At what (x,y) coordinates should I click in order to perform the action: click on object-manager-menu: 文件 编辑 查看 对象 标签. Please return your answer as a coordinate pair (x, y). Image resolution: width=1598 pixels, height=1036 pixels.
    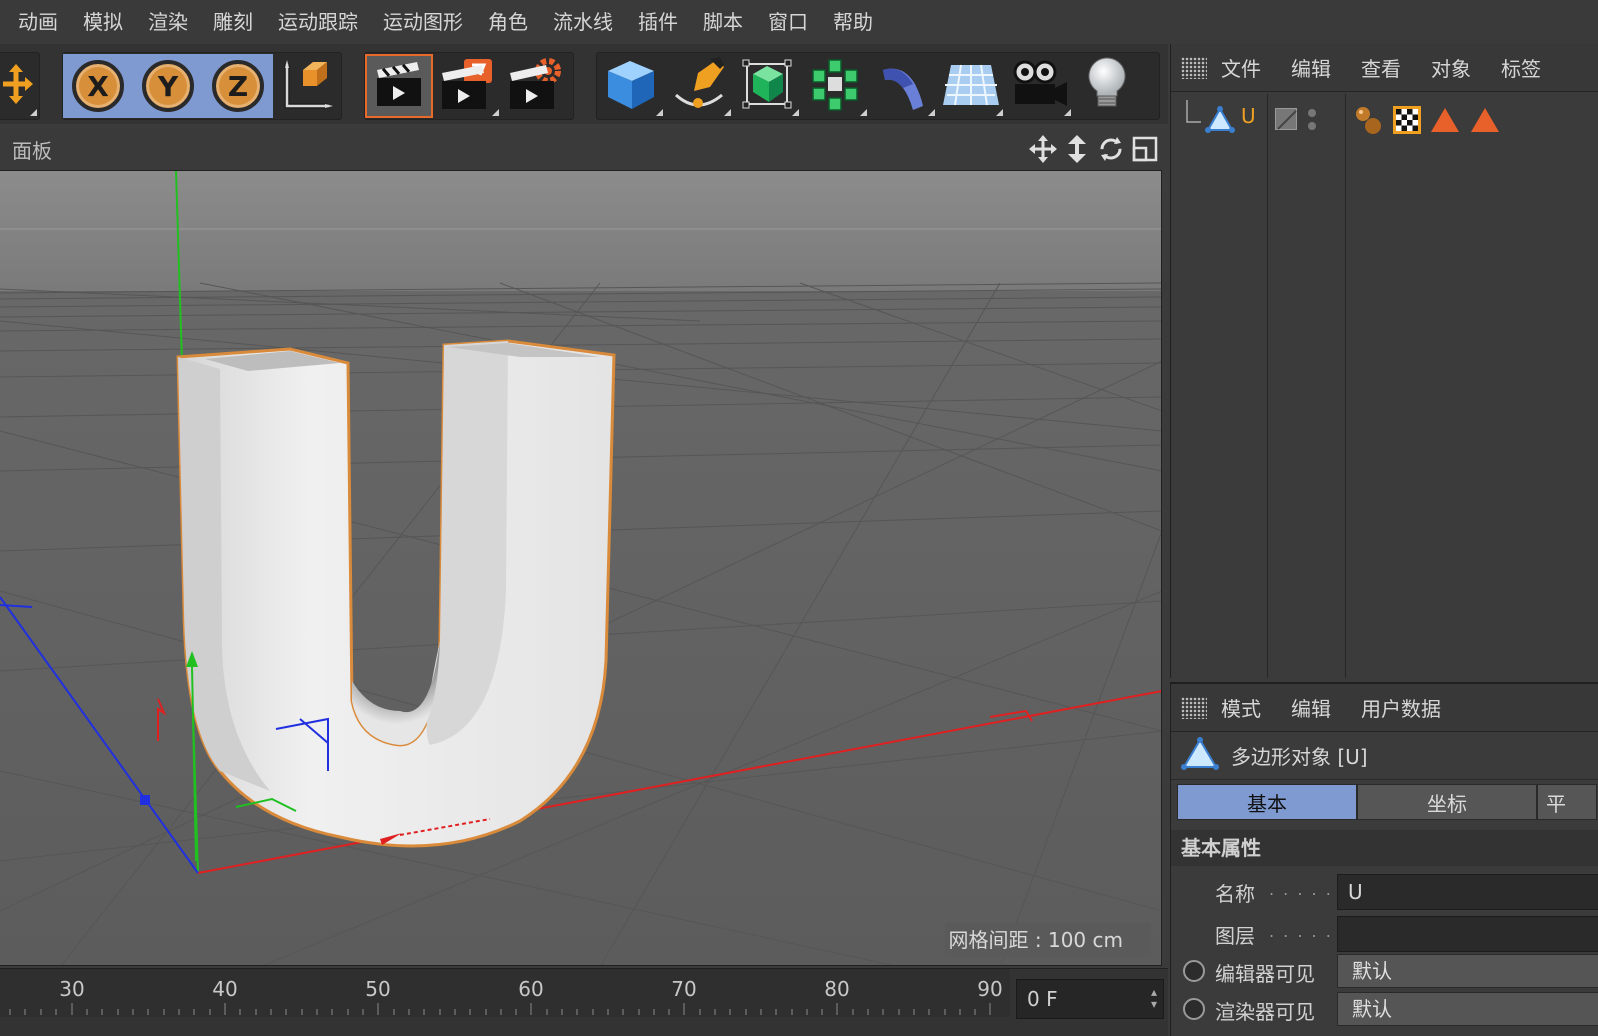
    Looking at the image, I should click on (1384, 68).